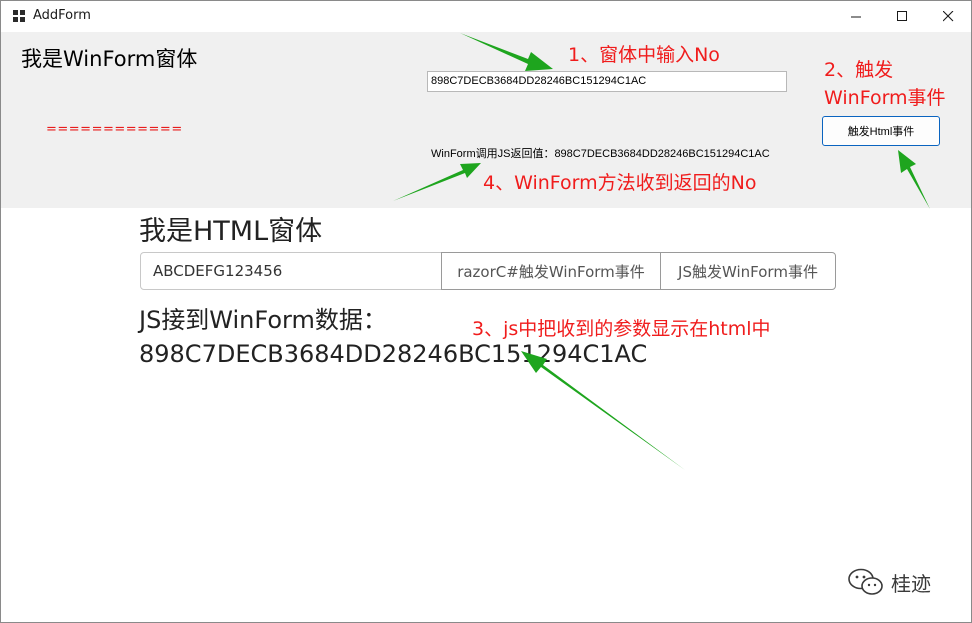  I want to click on winform-no-input: 898C7DECB3684DD28246BC151294C1AC, so click(607, 81).